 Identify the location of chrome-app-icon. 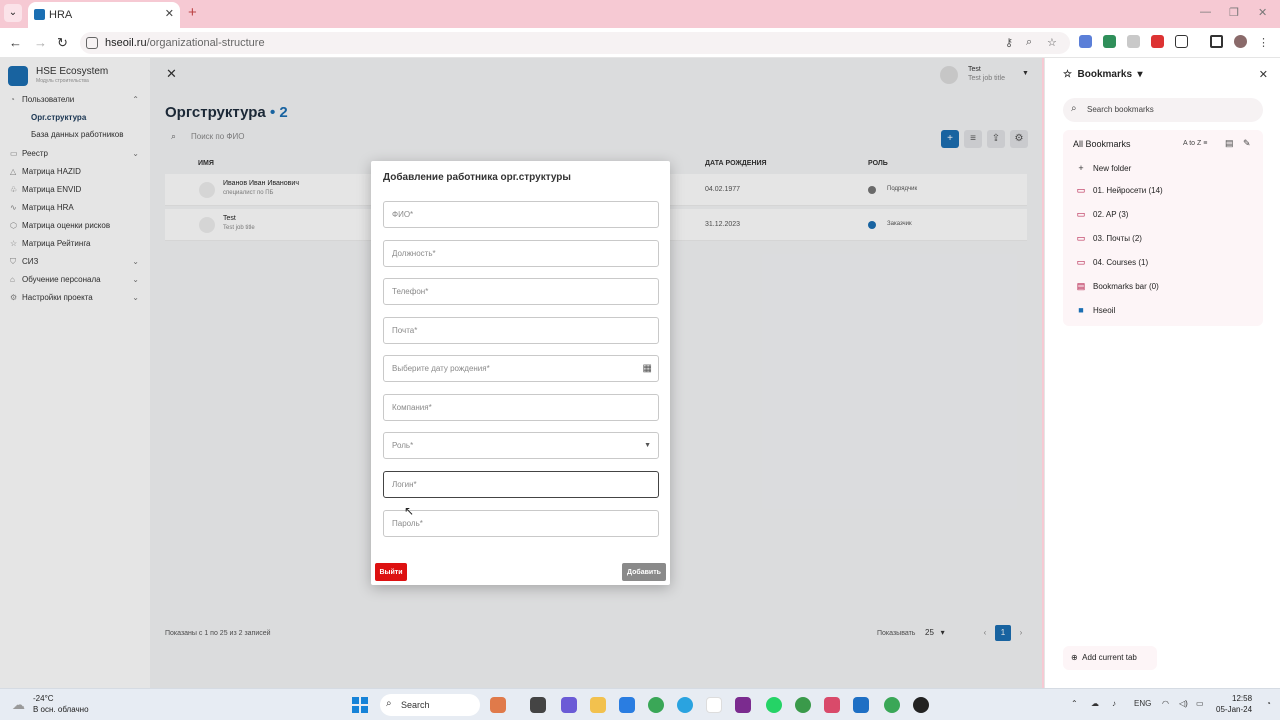
(656, 705).